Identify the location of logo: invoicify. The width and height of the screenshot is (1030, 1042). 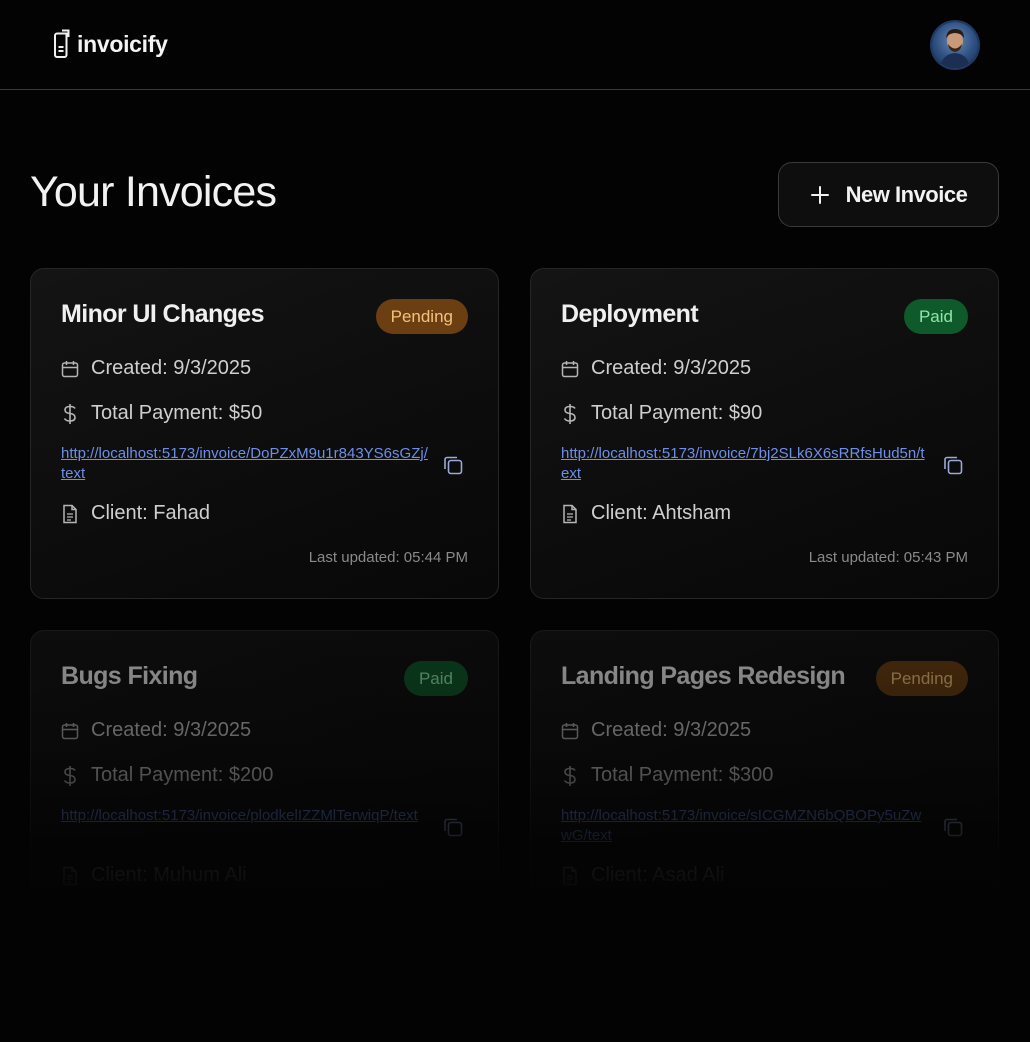
(110, 44).